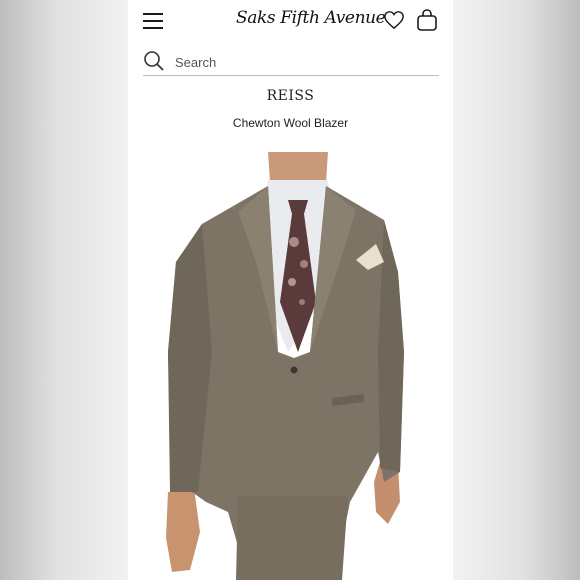 This screenshot has height=580, width=580. What do you see at coordinates (154, 61) in the screenshot?
I see `search-icon` at bounding box center [154, 61].